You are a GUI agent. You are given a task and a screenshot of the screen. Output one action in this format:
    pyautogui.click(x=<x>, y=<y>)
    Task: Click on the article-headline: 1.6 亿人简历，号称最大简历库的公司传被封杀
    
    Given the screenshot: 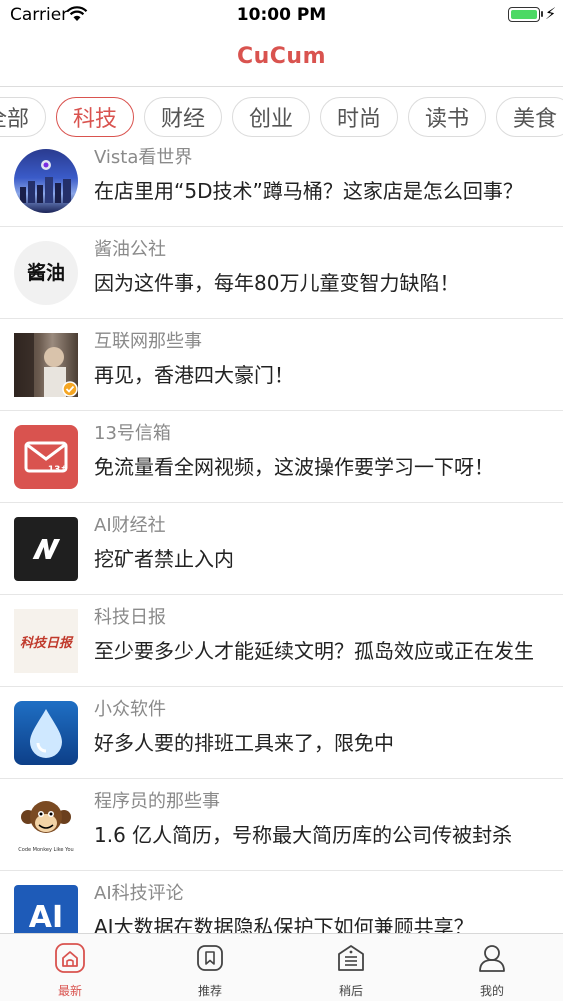 What is the action you would take?
    pyautogui.click(x=321, y=833)
    